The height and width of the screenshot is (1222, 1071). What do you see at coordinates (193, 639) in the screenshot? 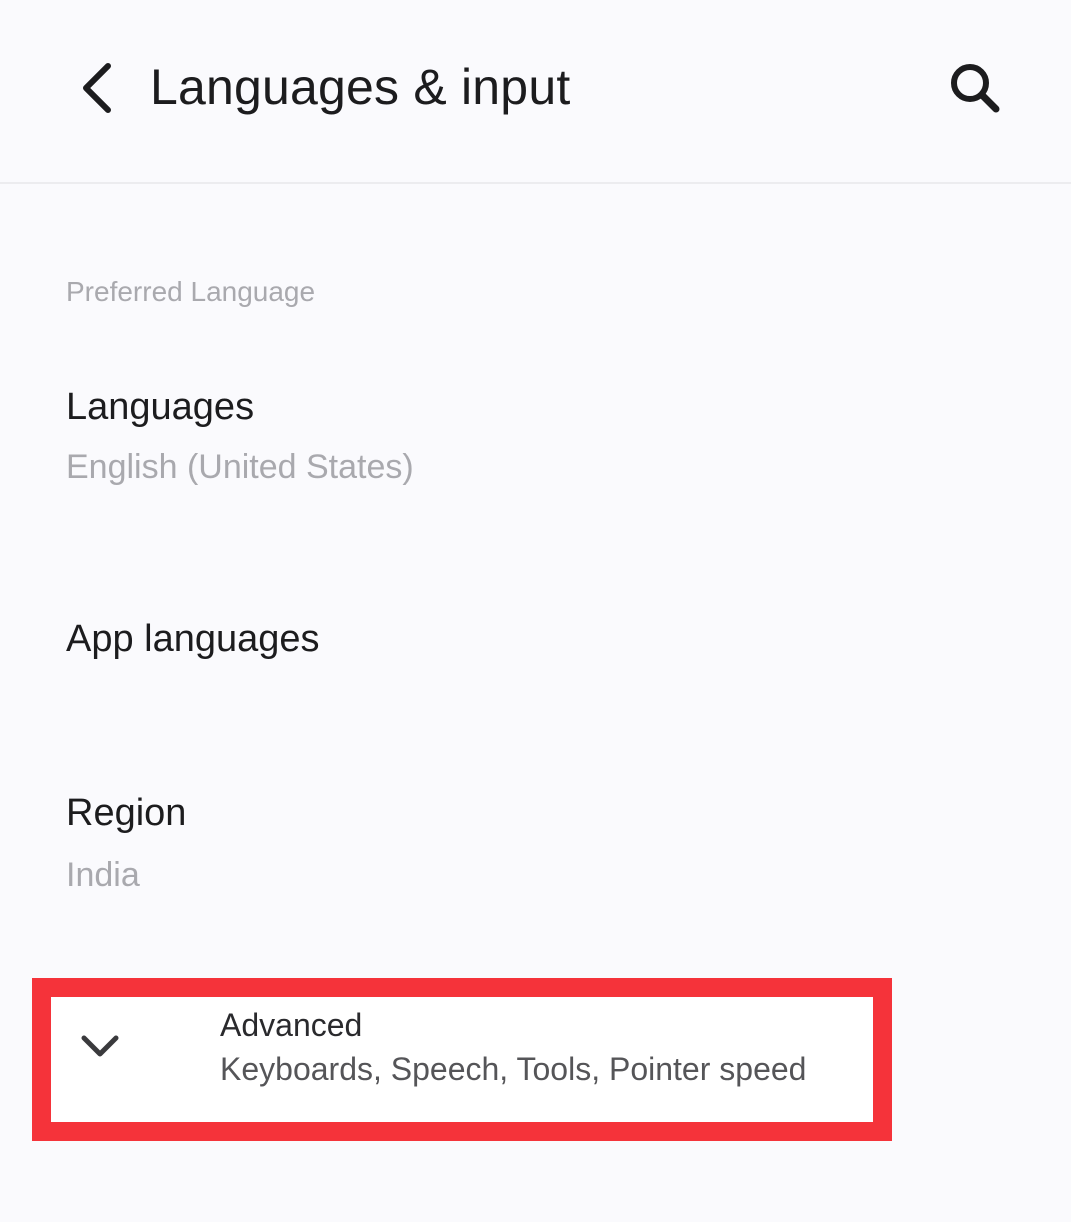
I see `app-languages-title: App languages` at bounding box center [193, 639].